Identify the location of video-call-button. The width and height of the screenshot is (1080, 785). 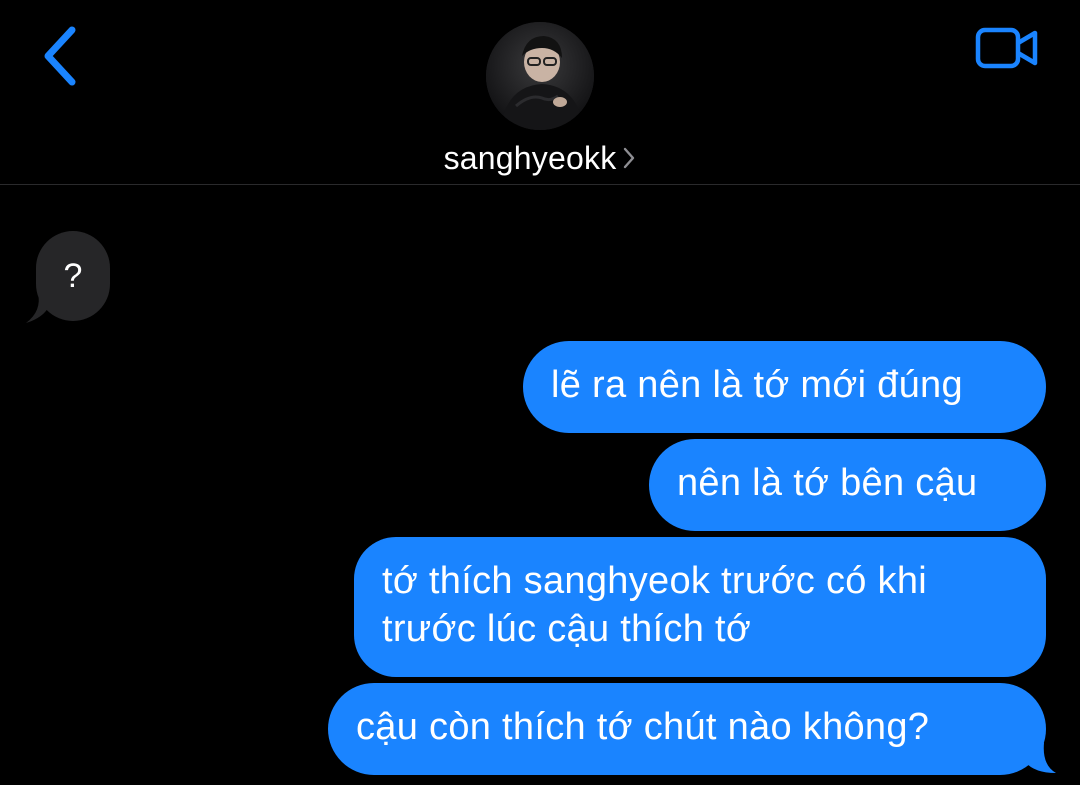
(1007, 48).